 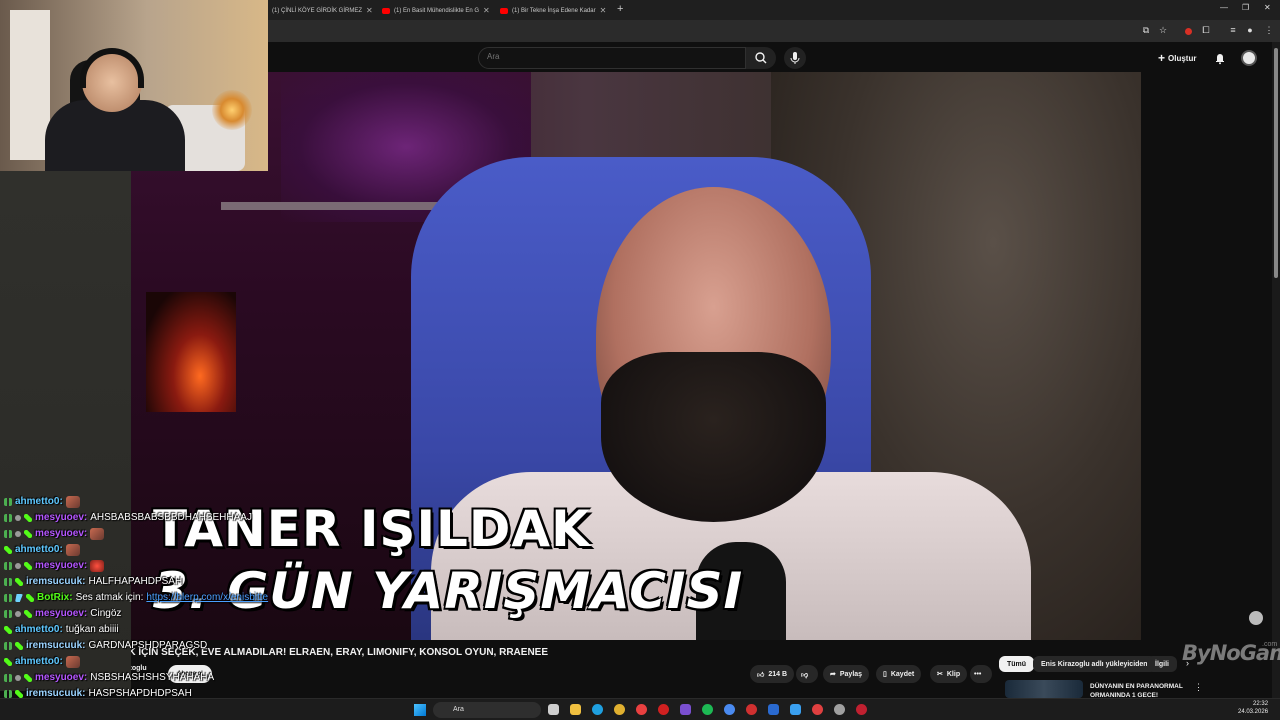 I want to click on maximize-icon: ❐, so click(x=1245, y=7).